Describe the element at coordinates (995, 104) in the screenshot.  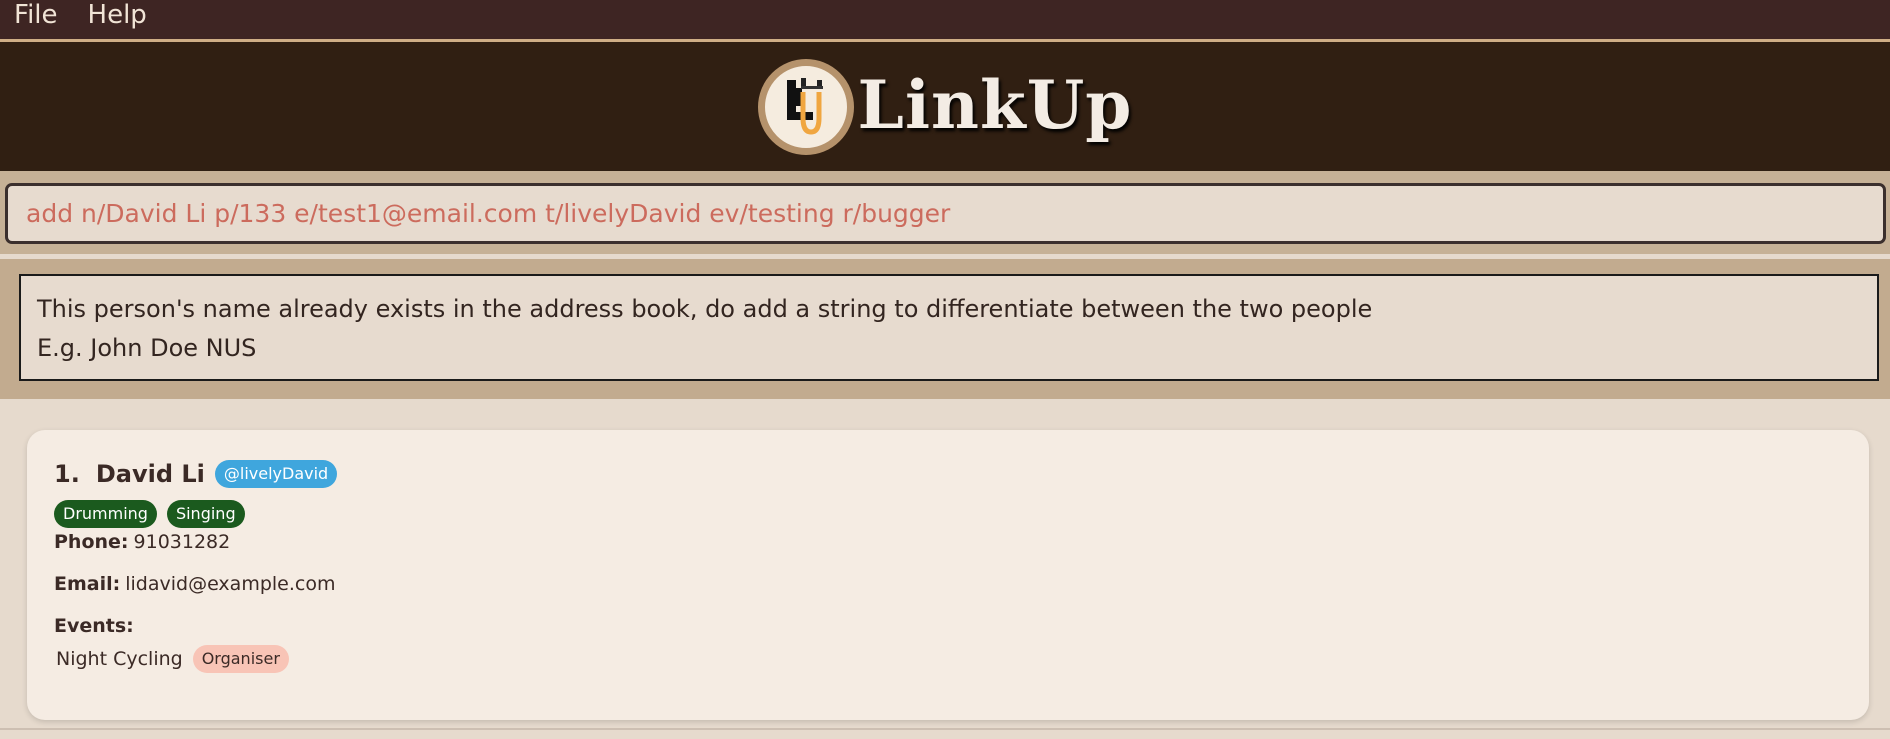
I see `app-title: LinkUp` at that location.